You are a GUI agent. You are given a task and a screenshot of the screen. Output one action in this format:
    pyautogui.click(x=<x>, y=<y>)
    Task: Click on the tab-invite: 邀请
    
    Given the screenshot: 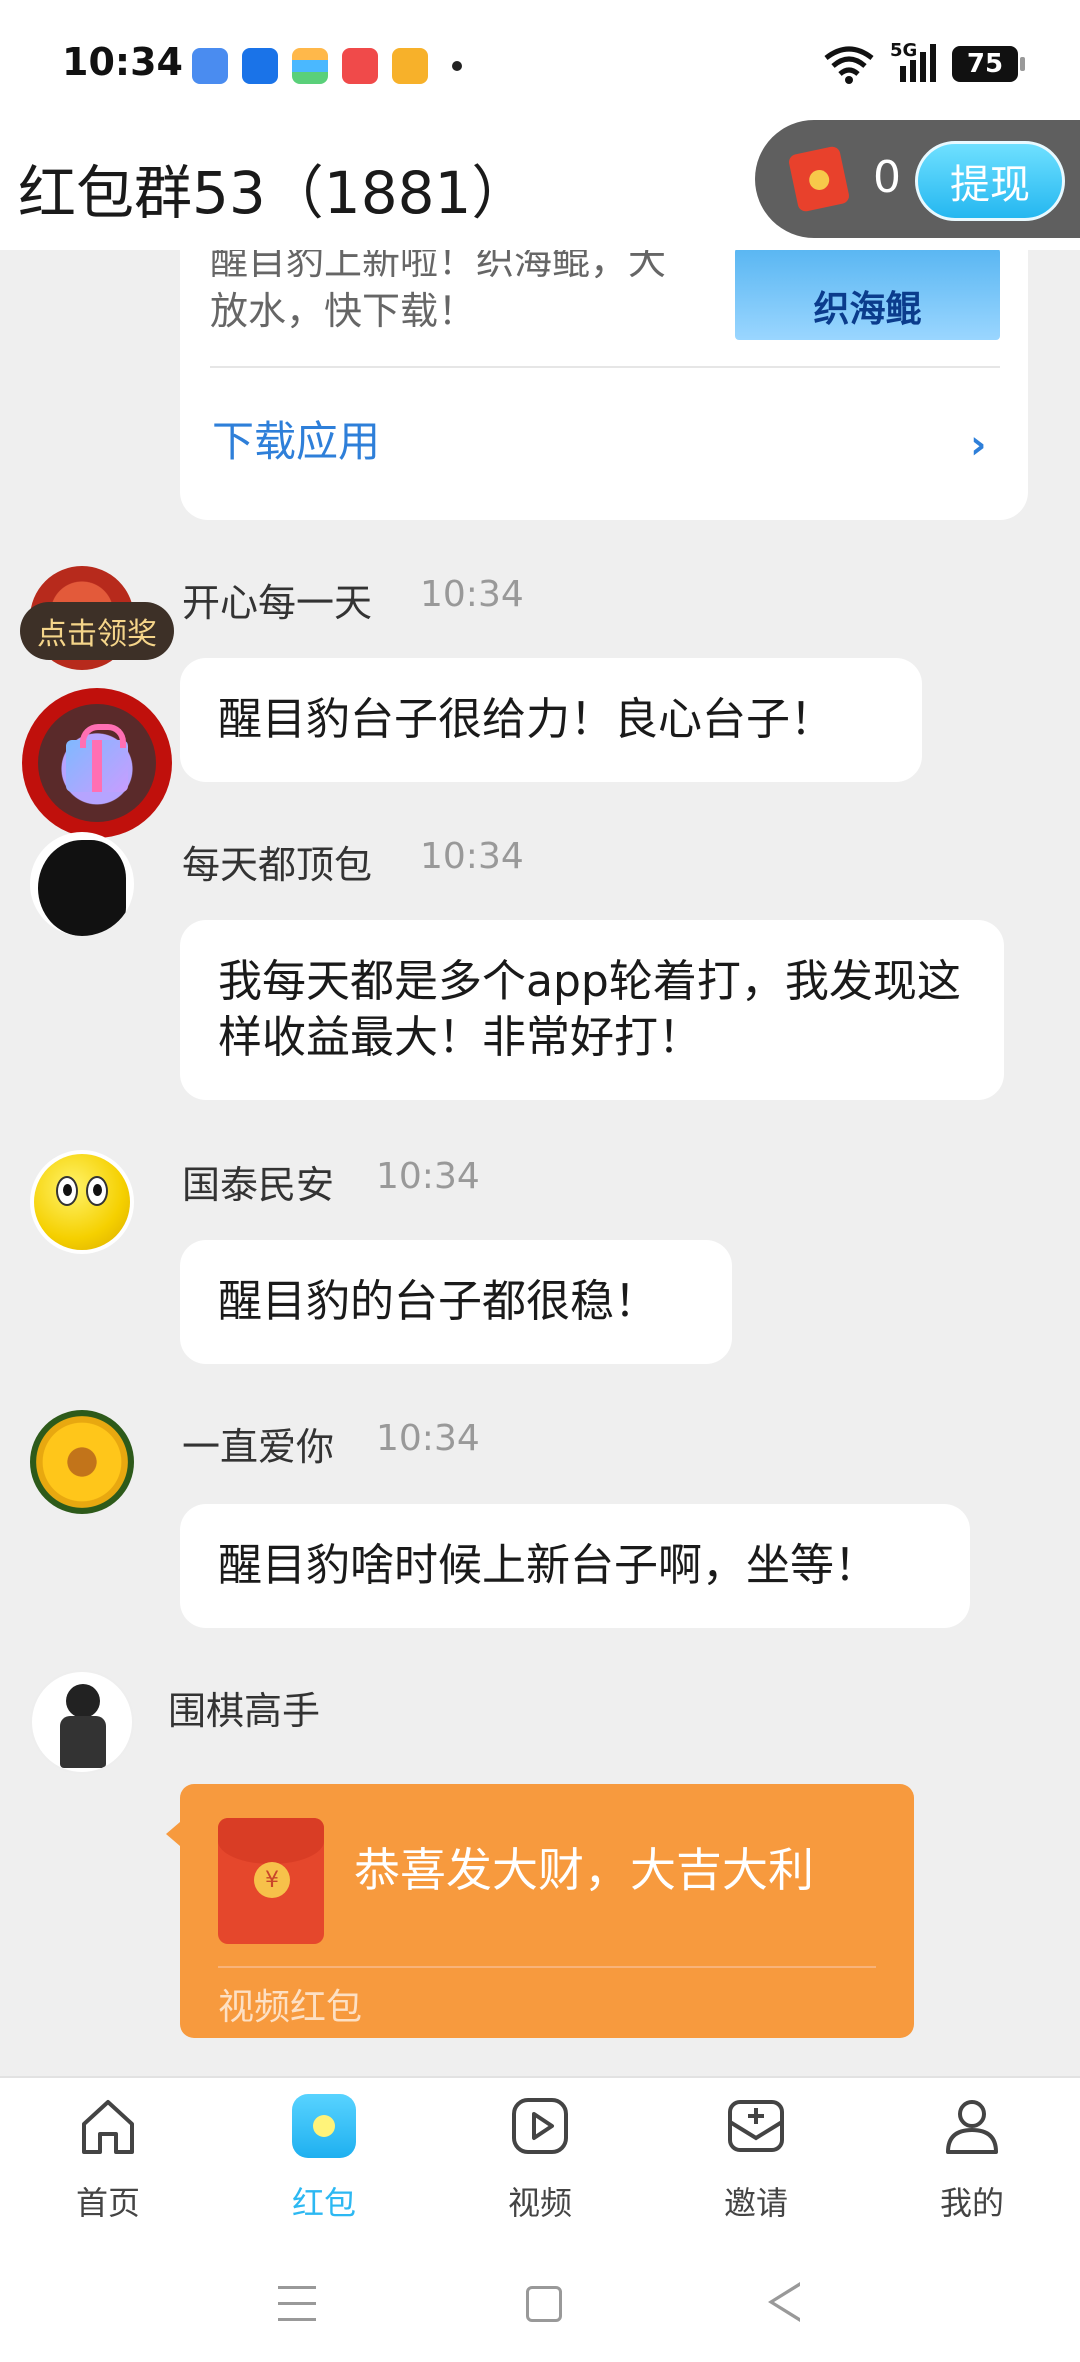 What is the action you would take?
    pyautogui.click(x=756, y=2168)
    